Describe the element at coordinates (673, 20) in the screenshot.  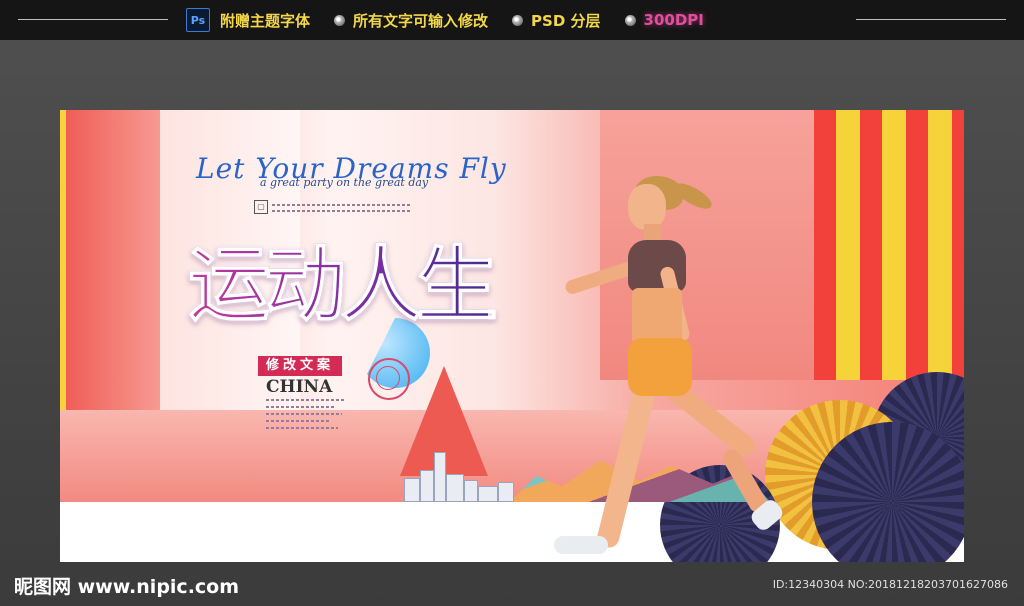
I see `feature-dpi: 300DPI` at that location.